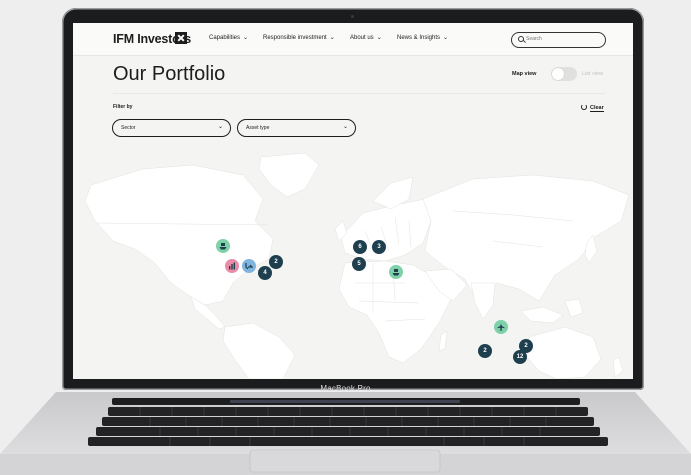 This screenshot has height=475, width=691. I want to click on page-title: Our Portfolio, so click(169, 74).